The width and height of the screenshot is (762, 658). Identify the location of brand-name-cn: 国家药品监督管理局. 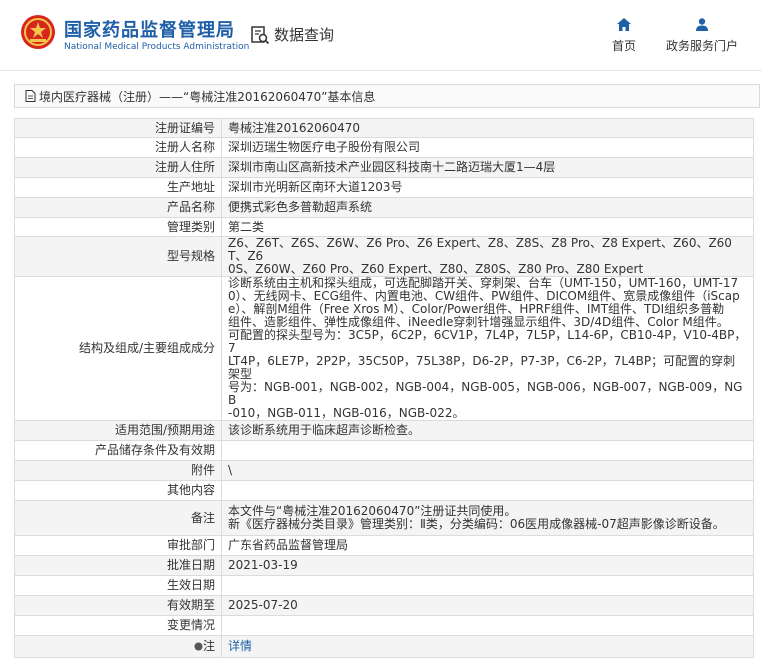
(149, 29).